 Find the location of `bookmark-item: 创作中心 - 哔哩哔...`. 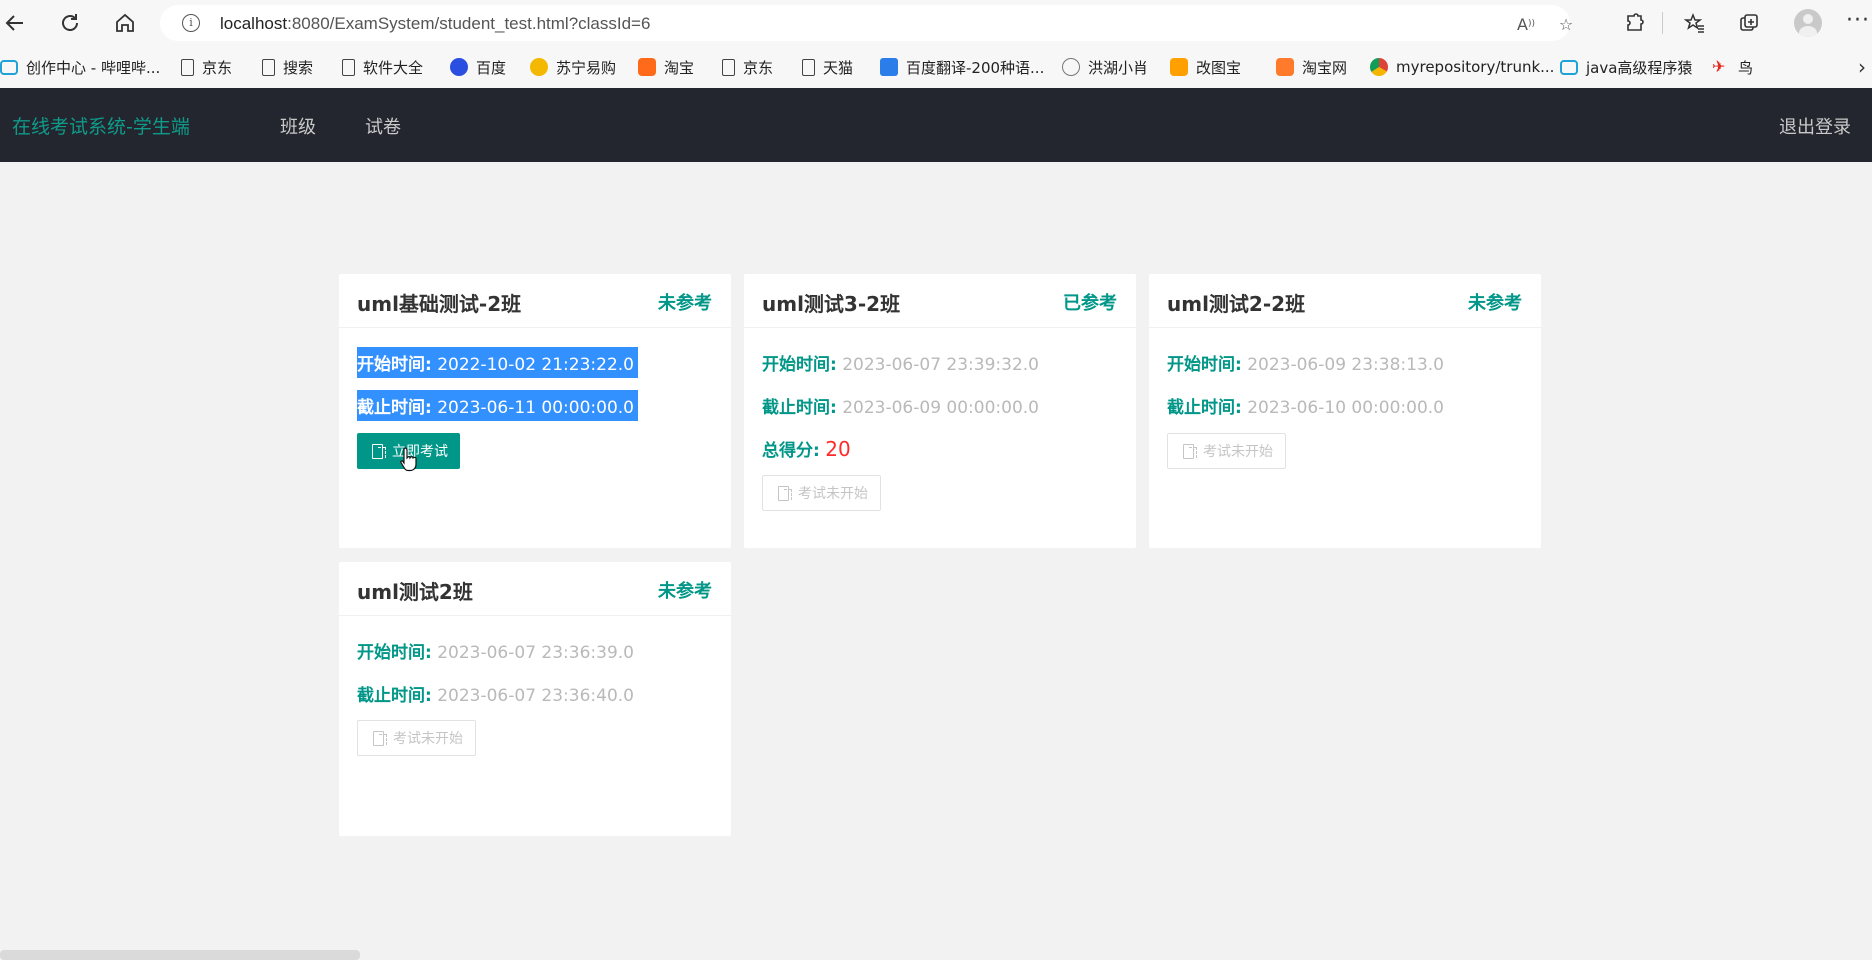

bookmark-item: 创作中心 - 哔哩哔... is located at coordinates (80, 67).